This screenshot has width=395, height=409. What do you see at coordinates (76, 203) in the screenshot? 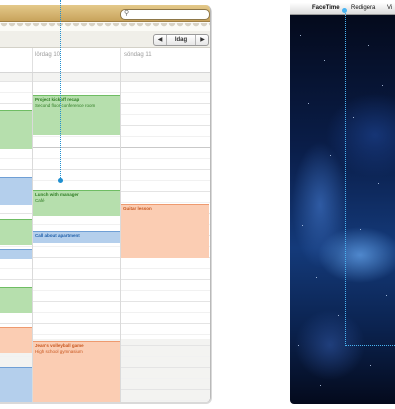
I see `calendar-event: Lunch with manager Café` at bounding box center [76, 203].